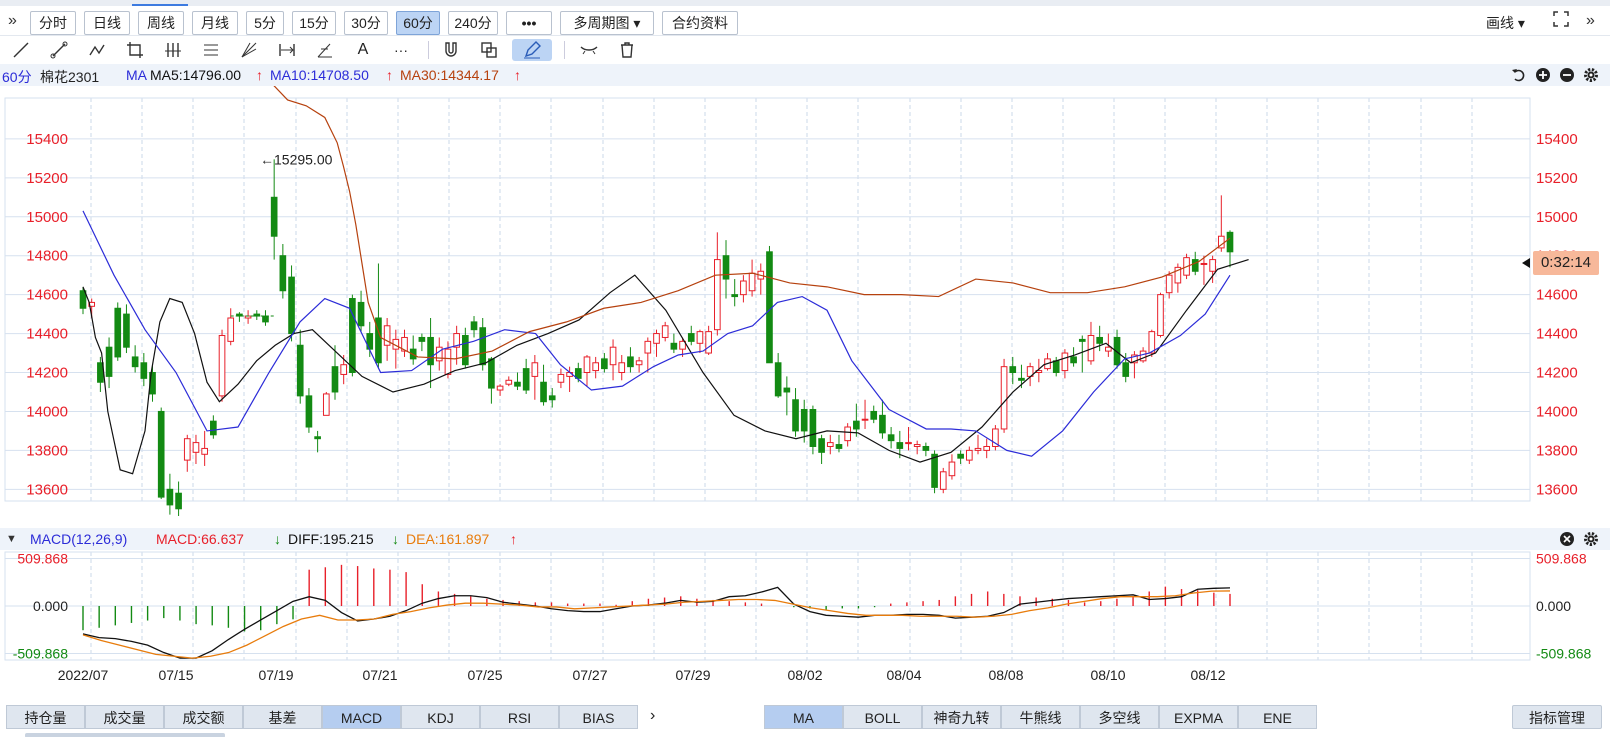  What do you see at coordinates (211, 50) in the screenshot?
I see `fib-tool-icon` at bounding box center [211, 50].